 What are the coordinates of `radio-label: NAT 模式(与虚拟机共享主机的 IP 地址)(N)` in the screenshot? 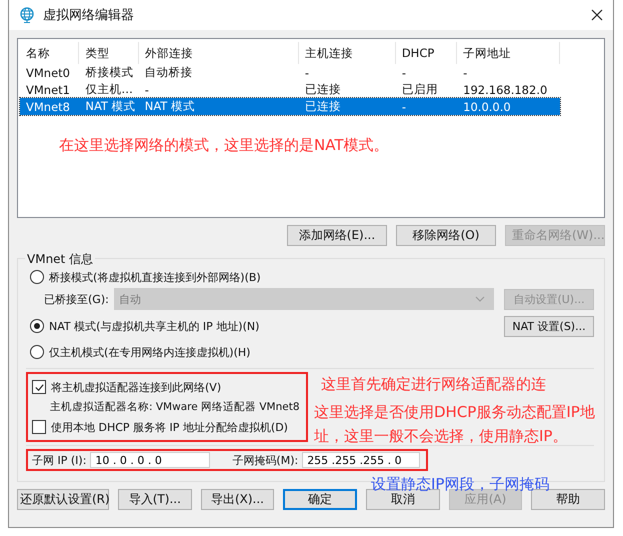 It's located at (154, 326).